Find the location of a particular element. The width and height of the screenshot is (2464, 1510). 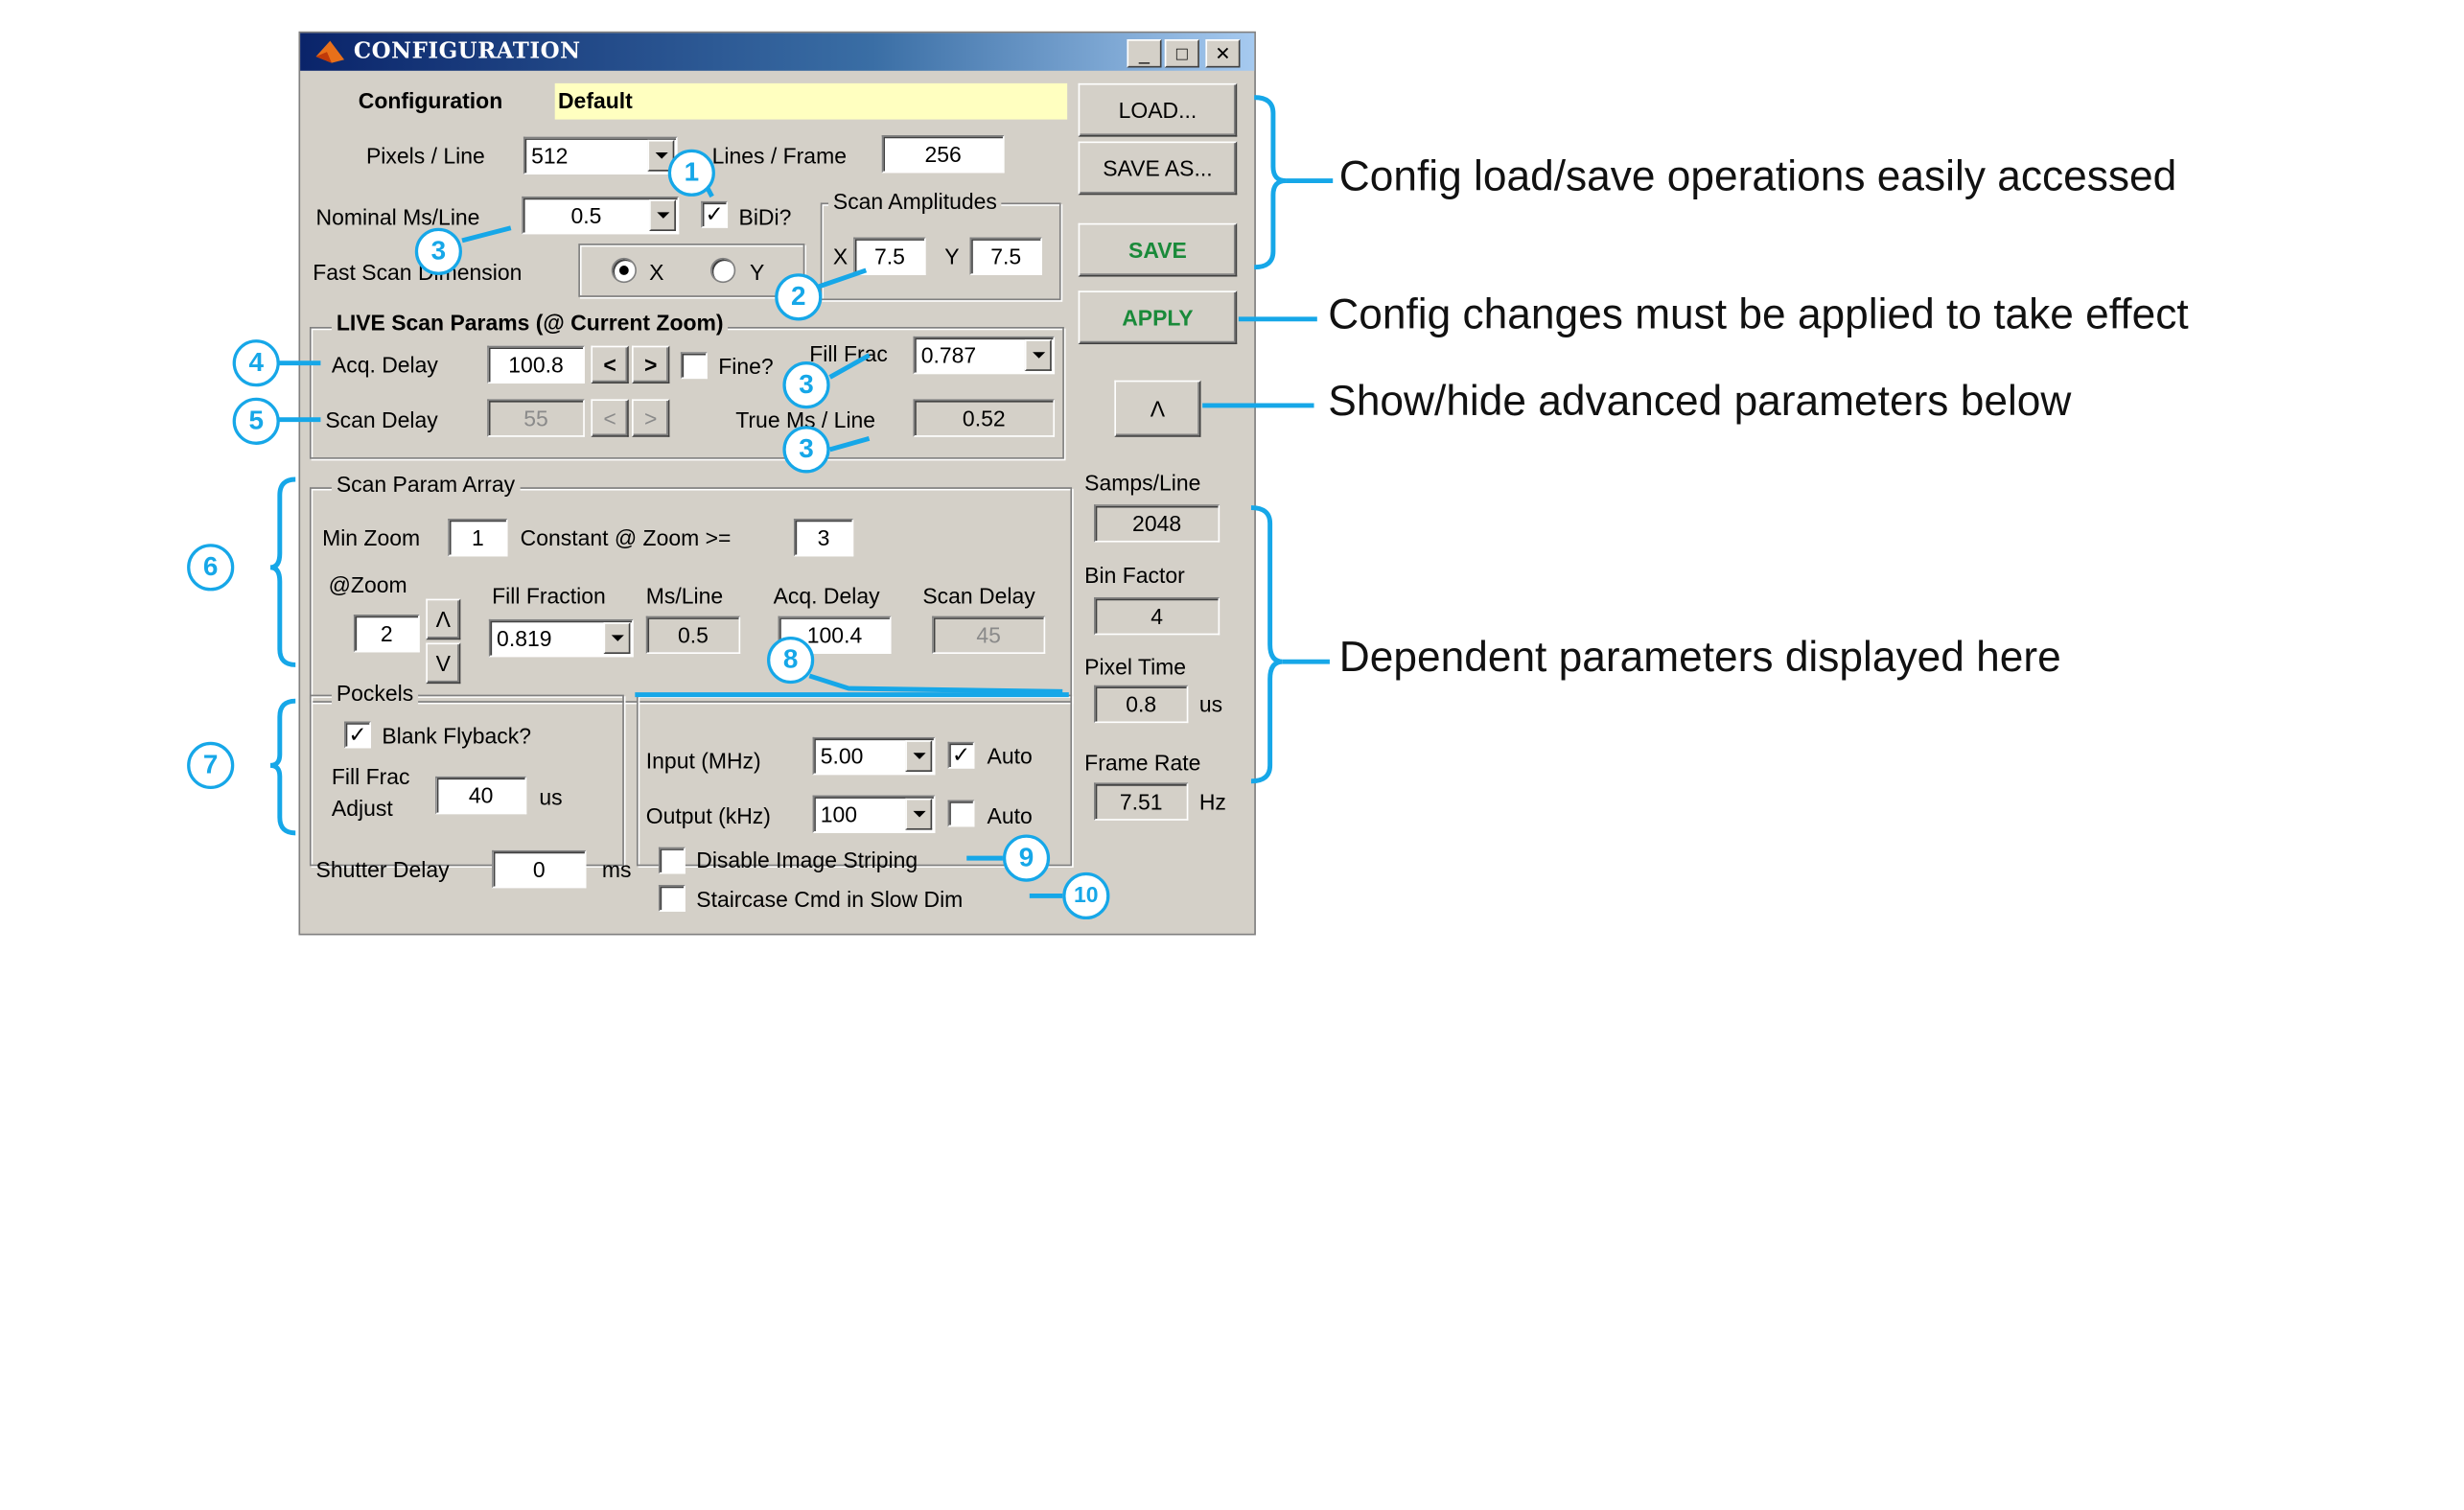

bracket-dependent is located at coordinates (1266, 644).